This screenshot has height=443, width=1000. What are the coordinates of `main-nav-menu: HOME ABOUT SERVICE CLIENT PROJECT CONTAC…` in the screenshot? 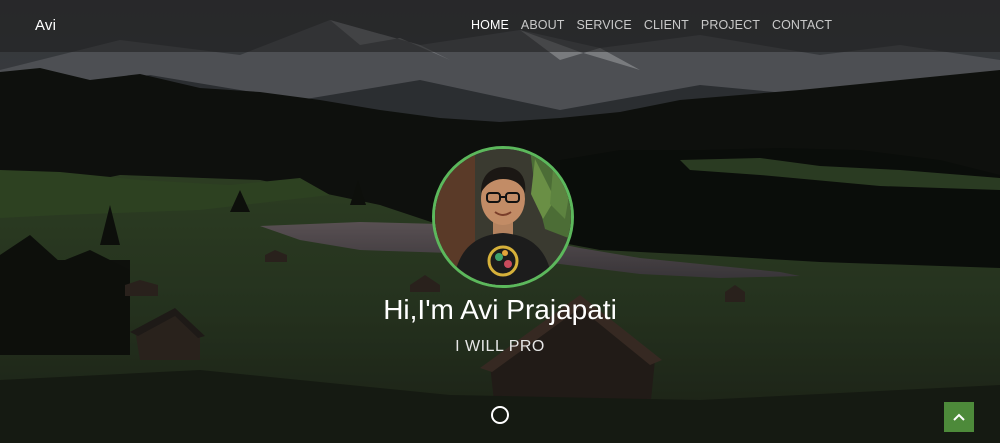 It's located at (651, 25).